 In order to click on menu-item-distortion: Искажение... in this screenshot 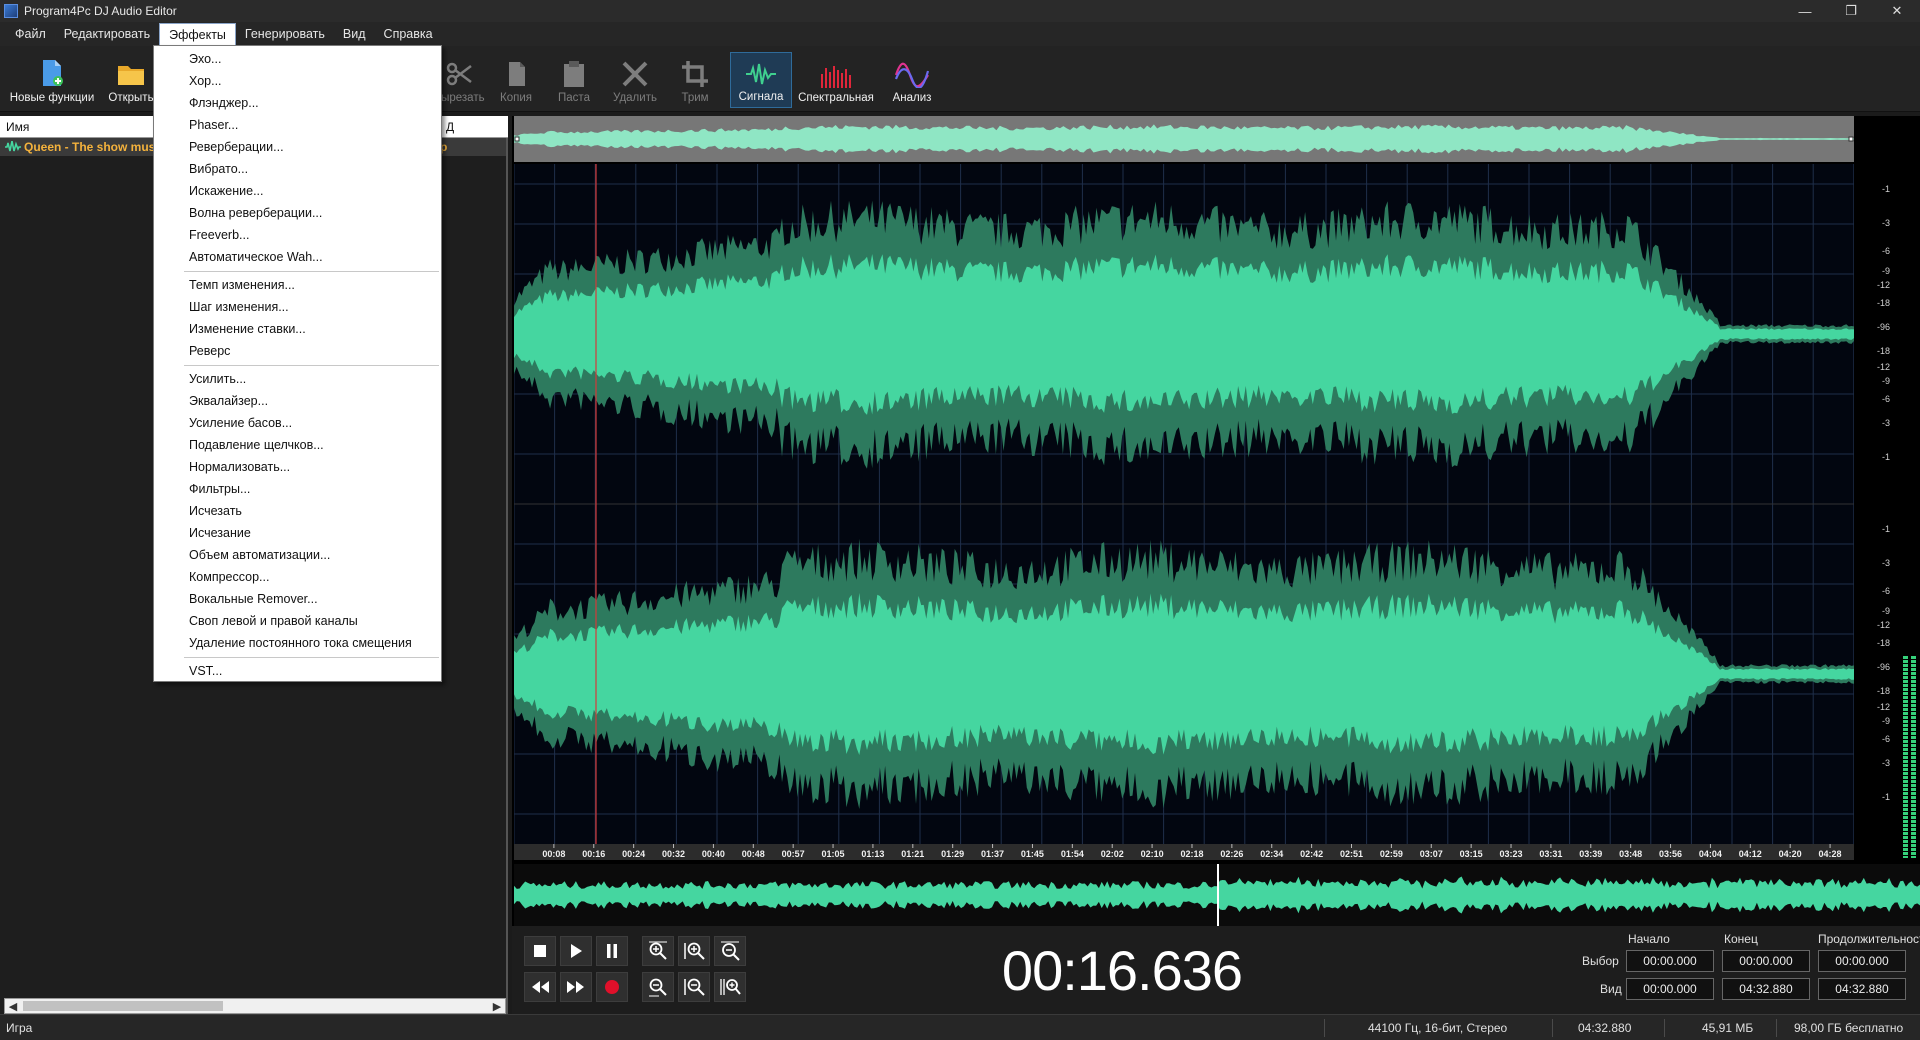, I will do `click(297, 191)`.